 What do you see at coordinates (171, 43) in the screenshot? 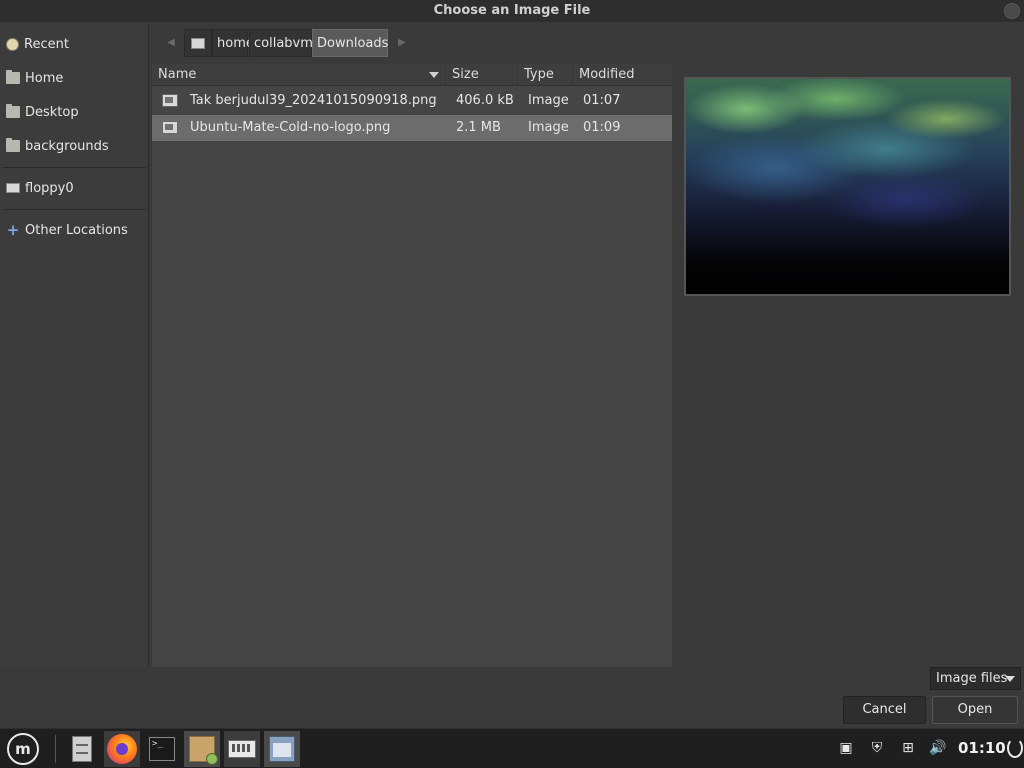
I see `path-scroll-left-icon: ◀` at bounding box center [171, 43].